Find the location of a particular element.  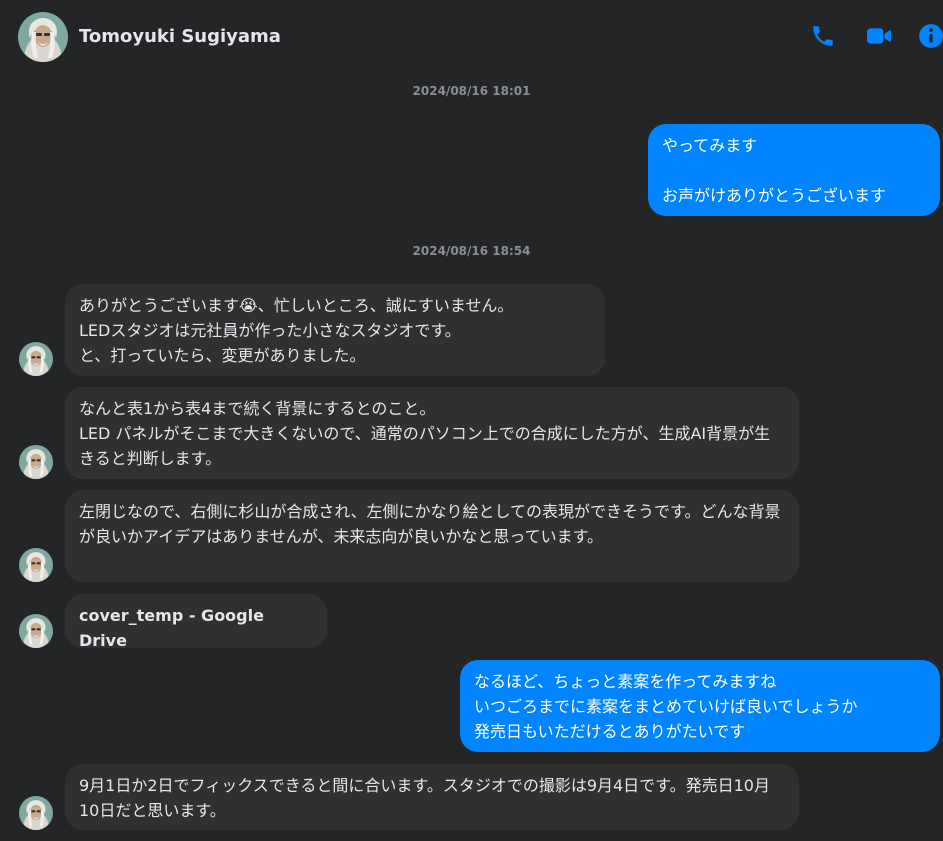

contact-name: Tomoyuki Sugiyama is located at coordinates (180, 36).